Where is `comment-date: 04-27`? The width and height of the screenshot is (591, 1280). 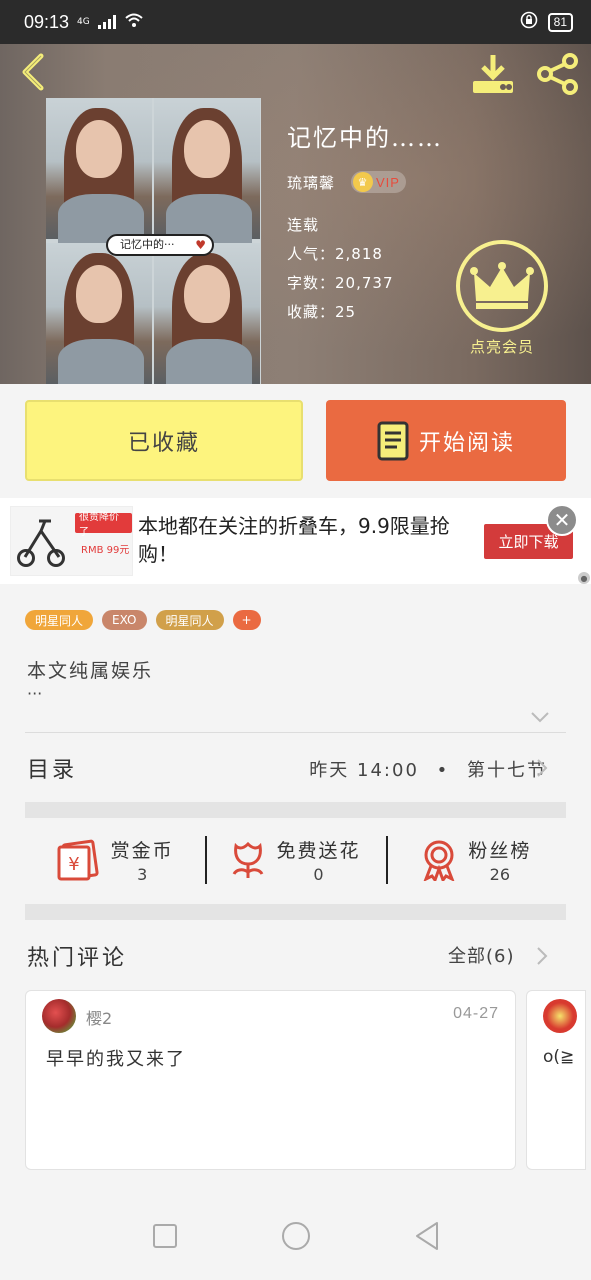 comment-date: 04-27 is located at coordinates (476, 1013).